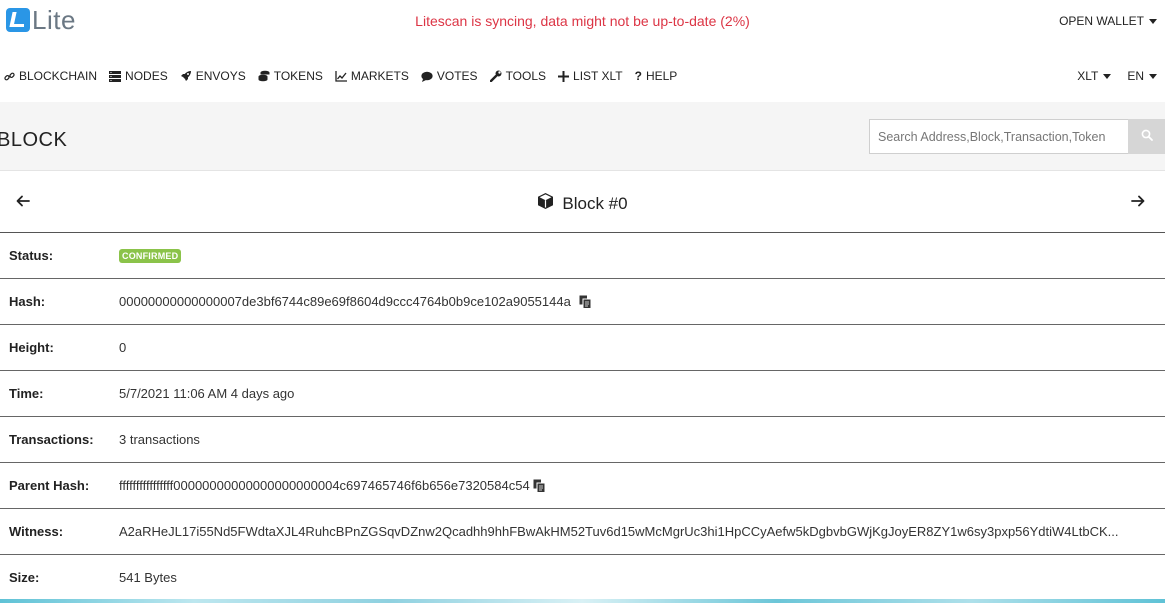 The width and height of the screenshot is (1165, 603). I want to click on nav-item-blockchain: BLOCKCHAIN, so click(50, 76).